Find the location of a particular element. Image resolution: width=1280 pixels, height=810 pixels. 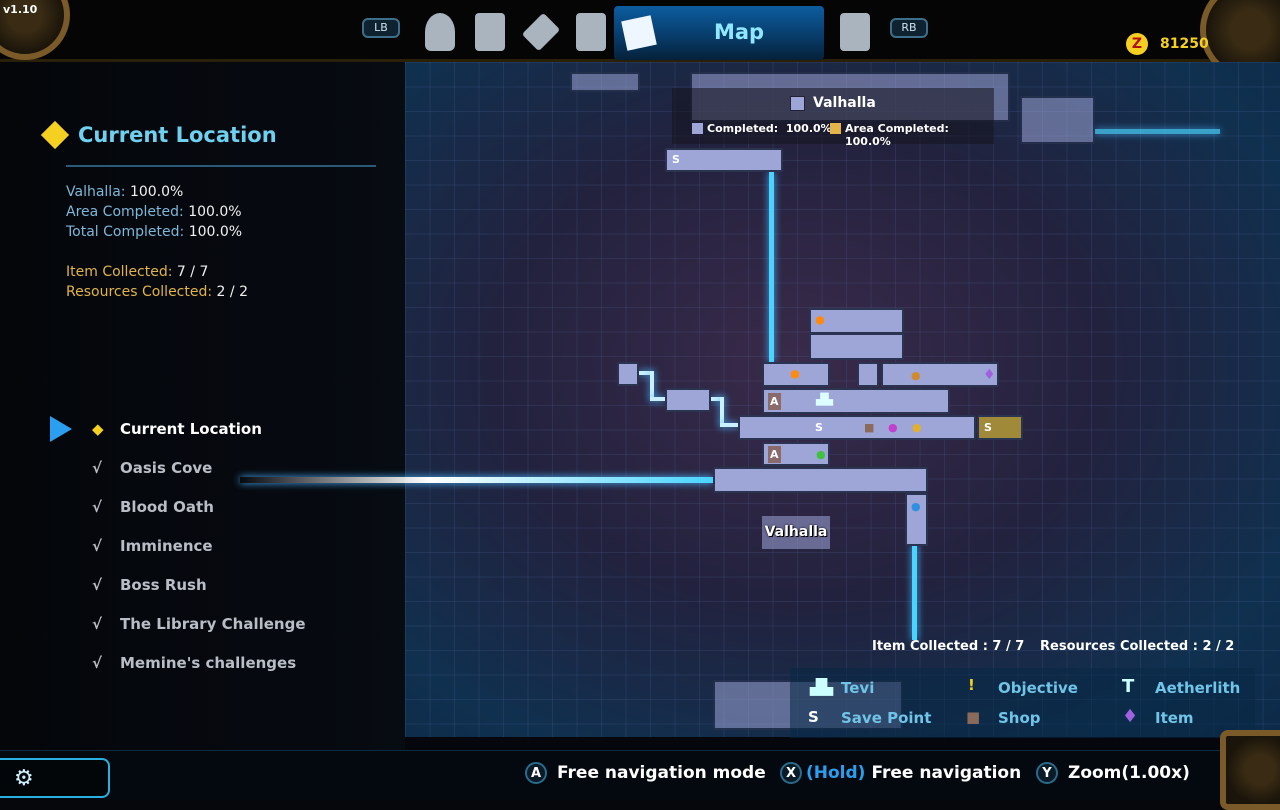

resources-collected-value: 2 / 2 is located at coordinates (232, 292).